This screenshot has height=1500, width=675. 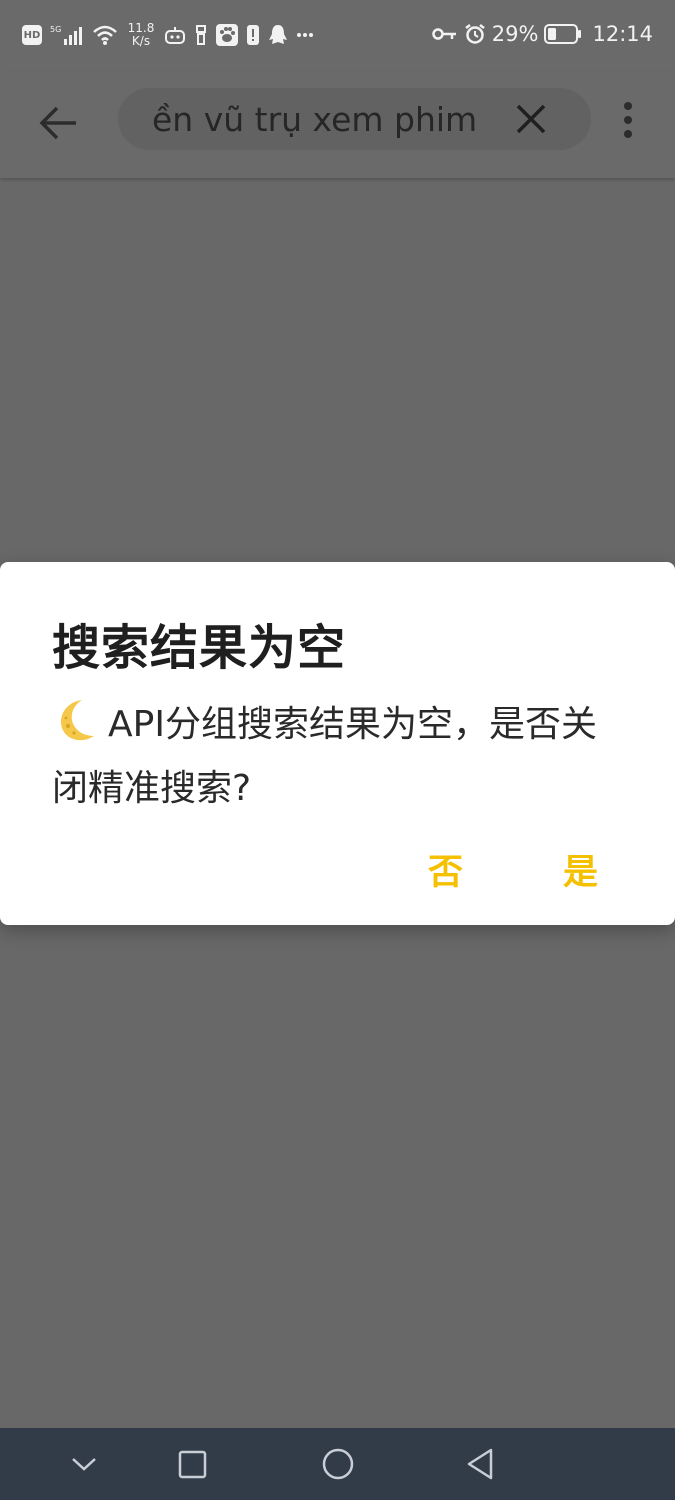 What do you see at coordinates (253, 35) in the screenshot?
I see `alert-icon` at bounding box center [253, 35].